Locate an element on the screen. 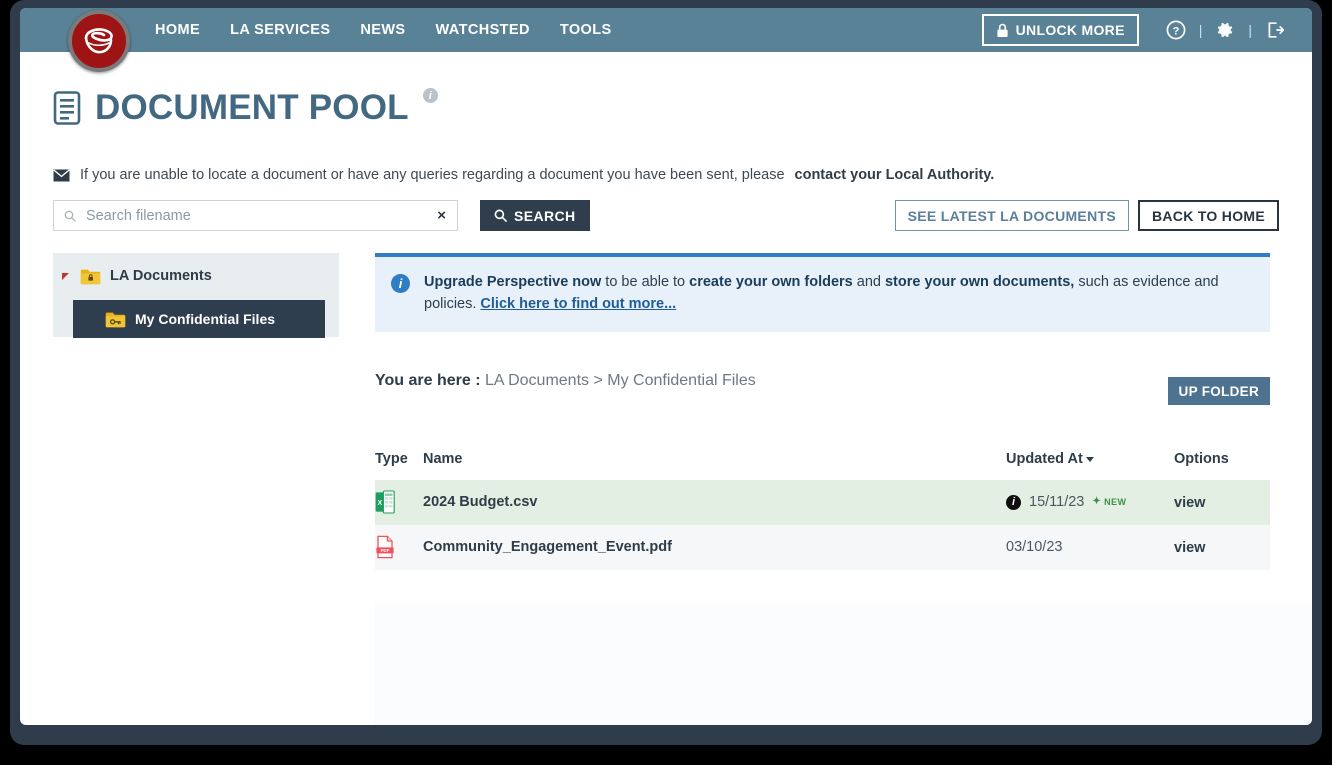 Image resolution: width=1332 pixels, height=765 pixels. nav-item-news: NEWS is located at coordinates (382, 30).